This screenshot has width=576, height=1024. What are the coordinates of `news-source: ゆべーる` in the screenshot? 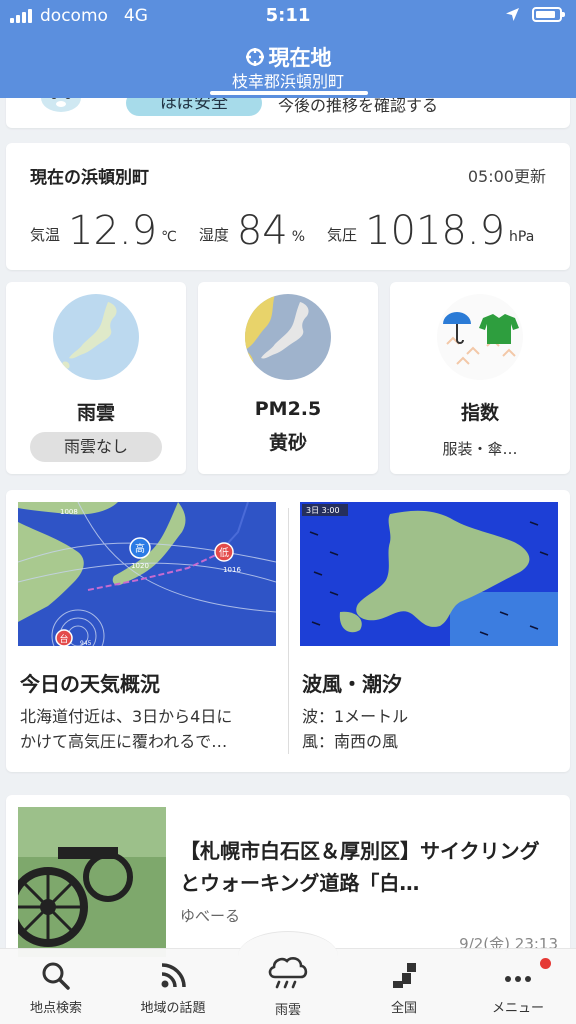 It's located at (210, 916).